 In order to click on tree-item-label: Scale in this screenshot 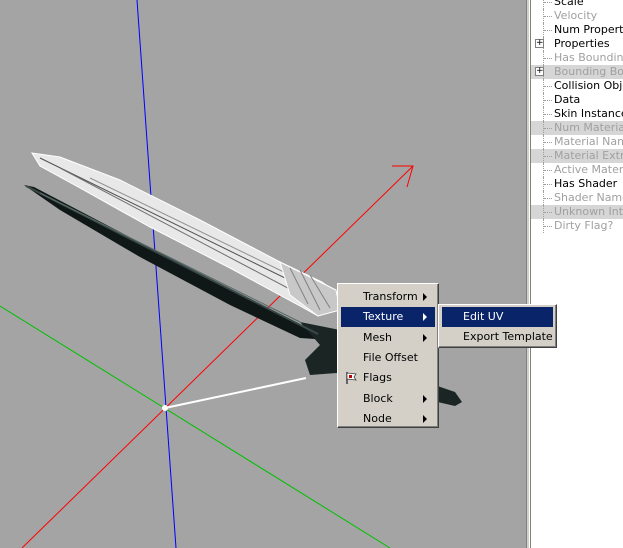, I will do `click(569, 4)`.